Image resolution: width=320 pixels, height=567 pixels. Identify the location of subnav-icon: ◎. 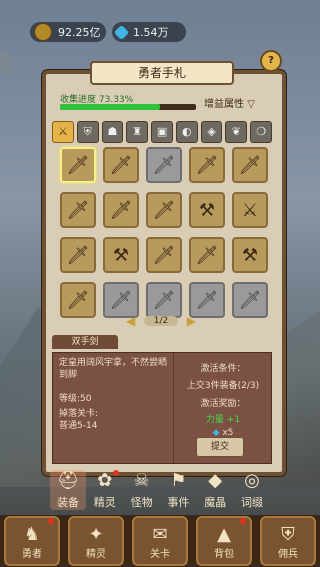
(252, 480).